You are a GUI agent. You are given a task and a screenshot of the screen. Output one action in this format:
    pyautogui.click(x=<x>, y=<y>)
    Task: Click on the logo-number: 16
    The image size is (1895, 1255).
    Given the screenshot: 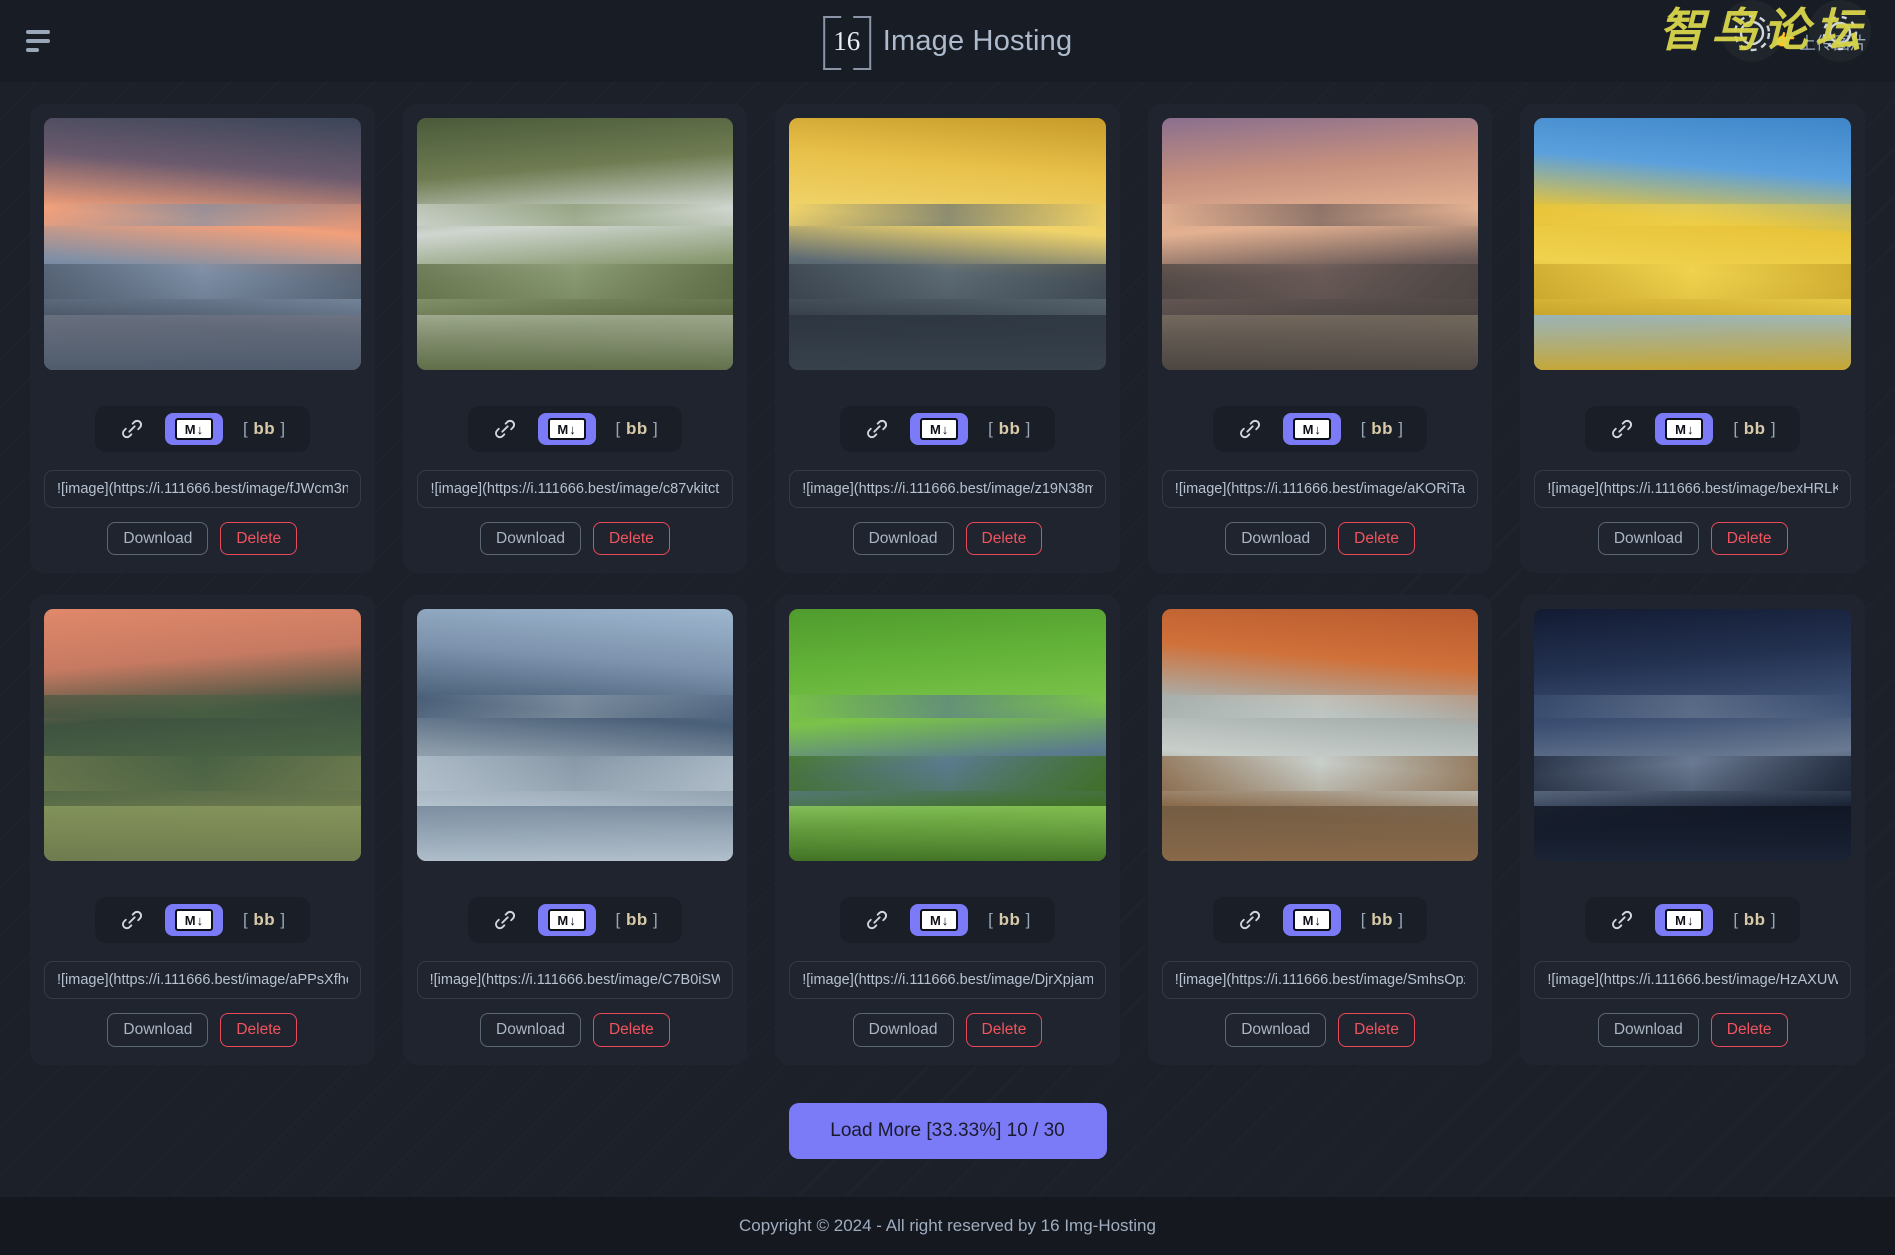 What is the action you would take?
    pyautogui.click(x=847, y=40)
    